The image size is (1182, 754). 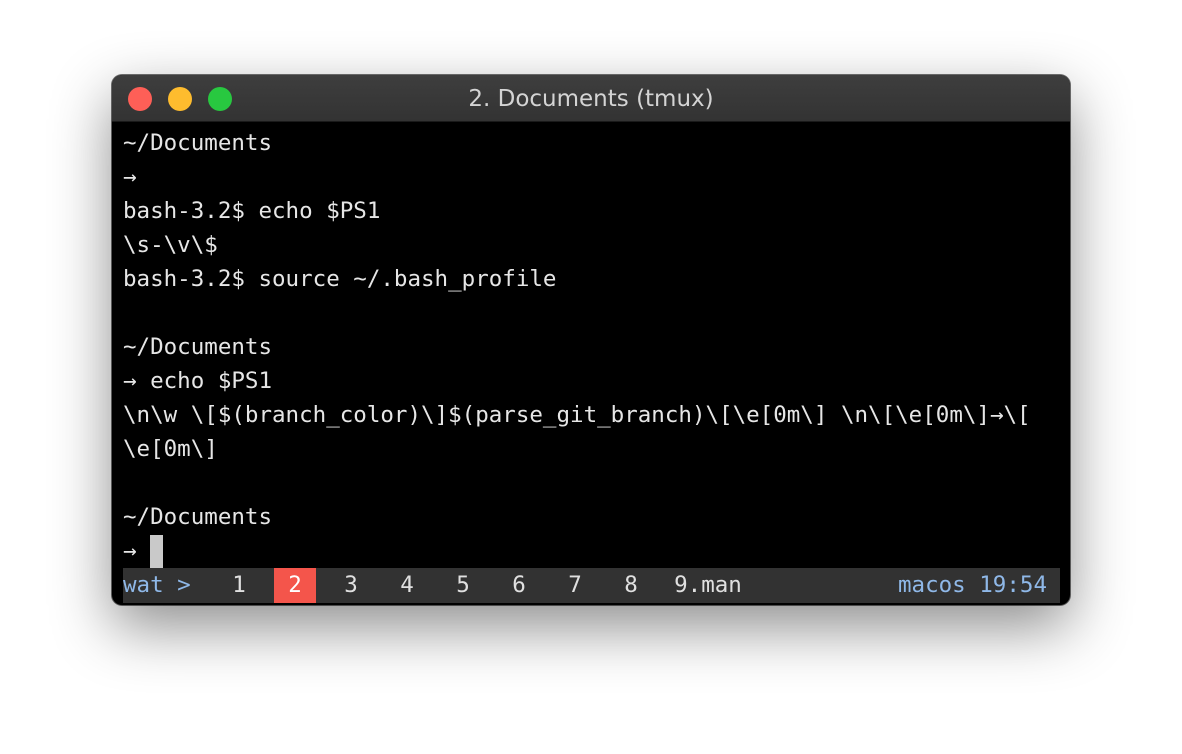 I want to click on prompt-text: →, so click(x=137, y=551).